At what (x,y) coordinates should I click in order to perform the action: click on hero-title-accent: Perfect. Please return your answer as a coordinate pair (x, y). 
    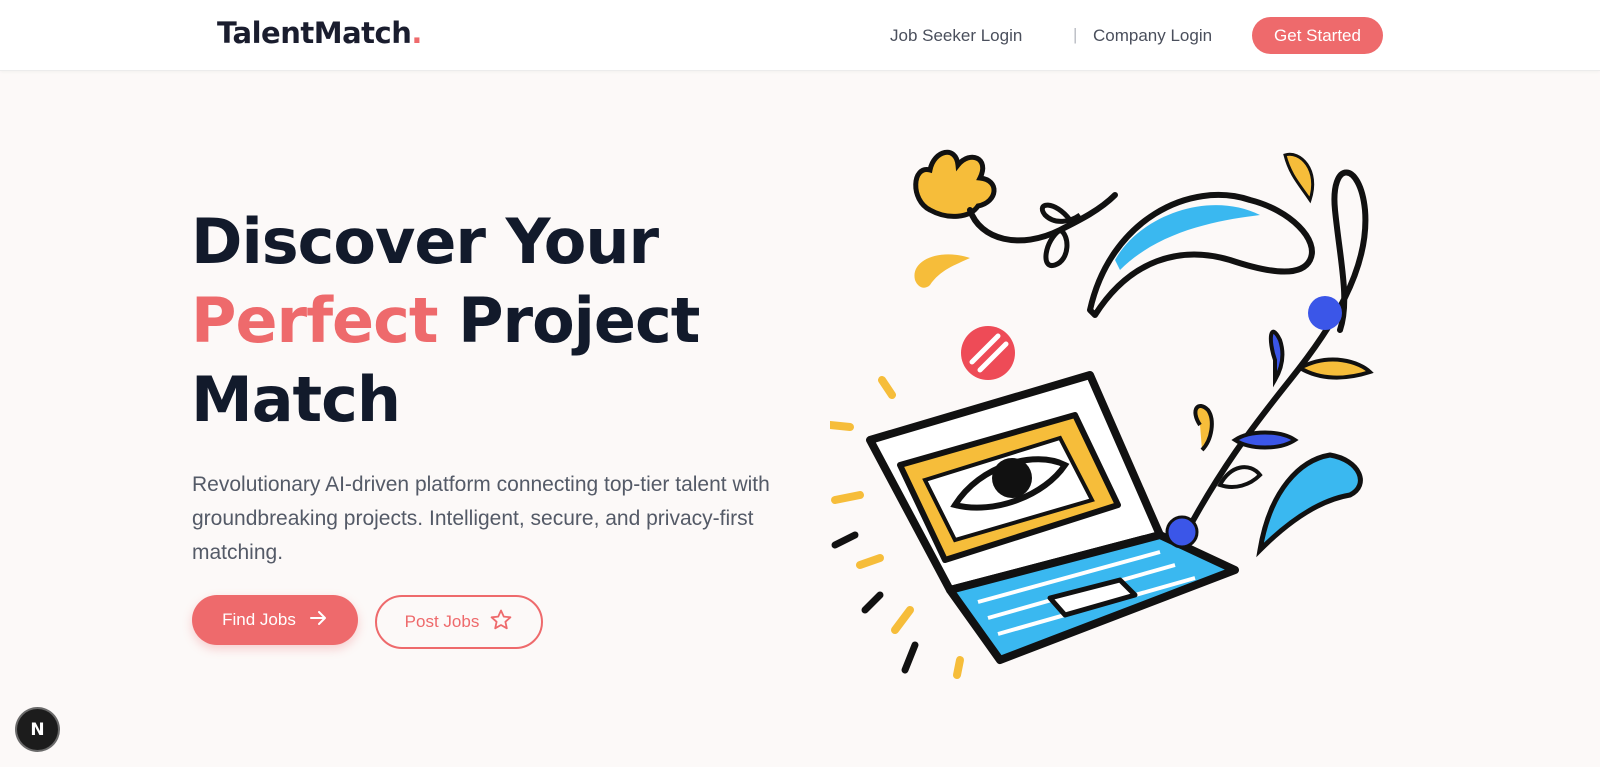
    Looking at the image, I should click on (314, 320).